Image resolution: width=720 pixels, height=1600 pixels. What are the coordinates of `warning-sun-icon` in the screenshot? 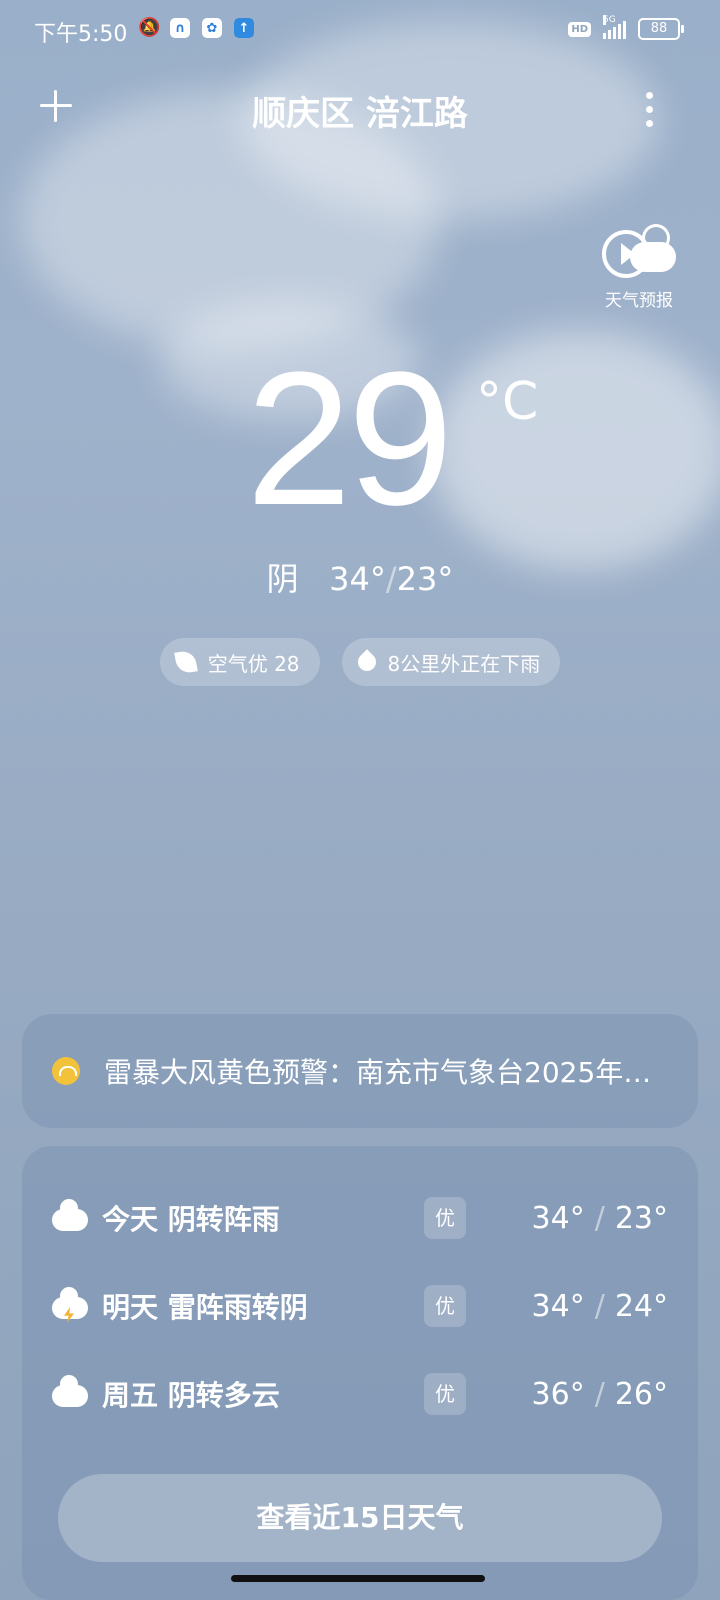 It's located at (66, 1071).